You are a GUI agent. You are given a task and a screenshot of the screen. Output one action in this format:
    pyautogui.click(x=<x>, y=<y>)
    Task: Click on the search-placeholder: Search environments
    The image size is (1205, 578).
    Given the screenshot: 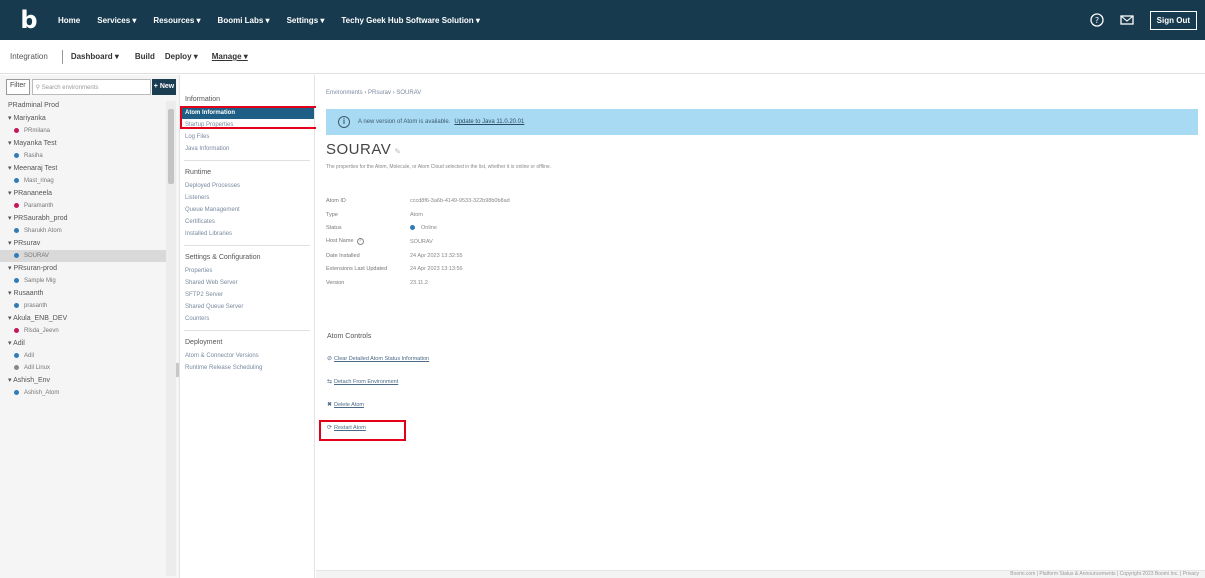 What is the action you would take?
    pyautogui.click(x=70, y=88)
    